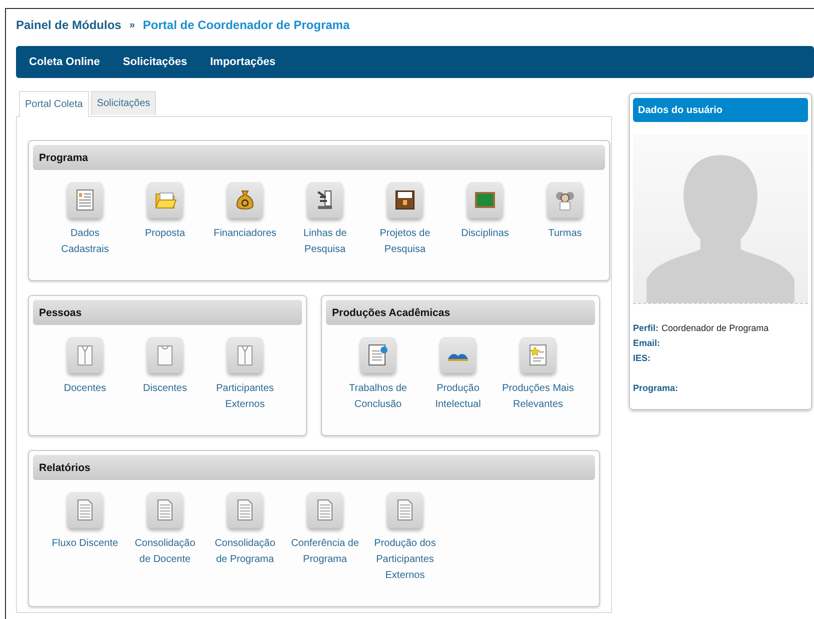  What do you see at coordinates (314, 467) in the screenshot?
I see `section-title: Relatórios` at bounding box center [314, 467].